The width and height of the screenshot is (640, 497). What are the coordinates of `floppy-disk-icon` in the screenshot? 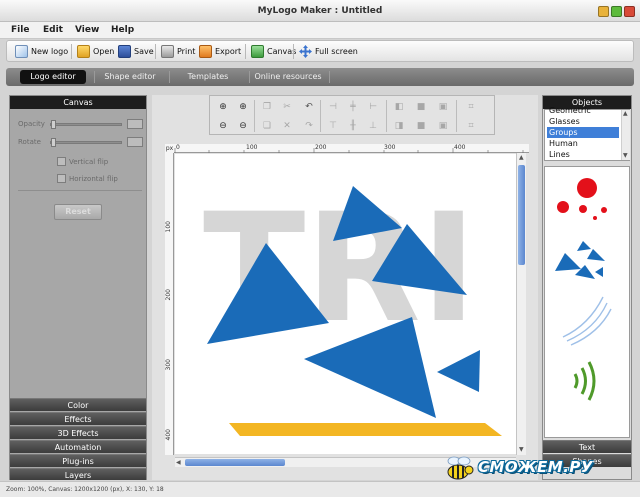 It's located at (124, 51).